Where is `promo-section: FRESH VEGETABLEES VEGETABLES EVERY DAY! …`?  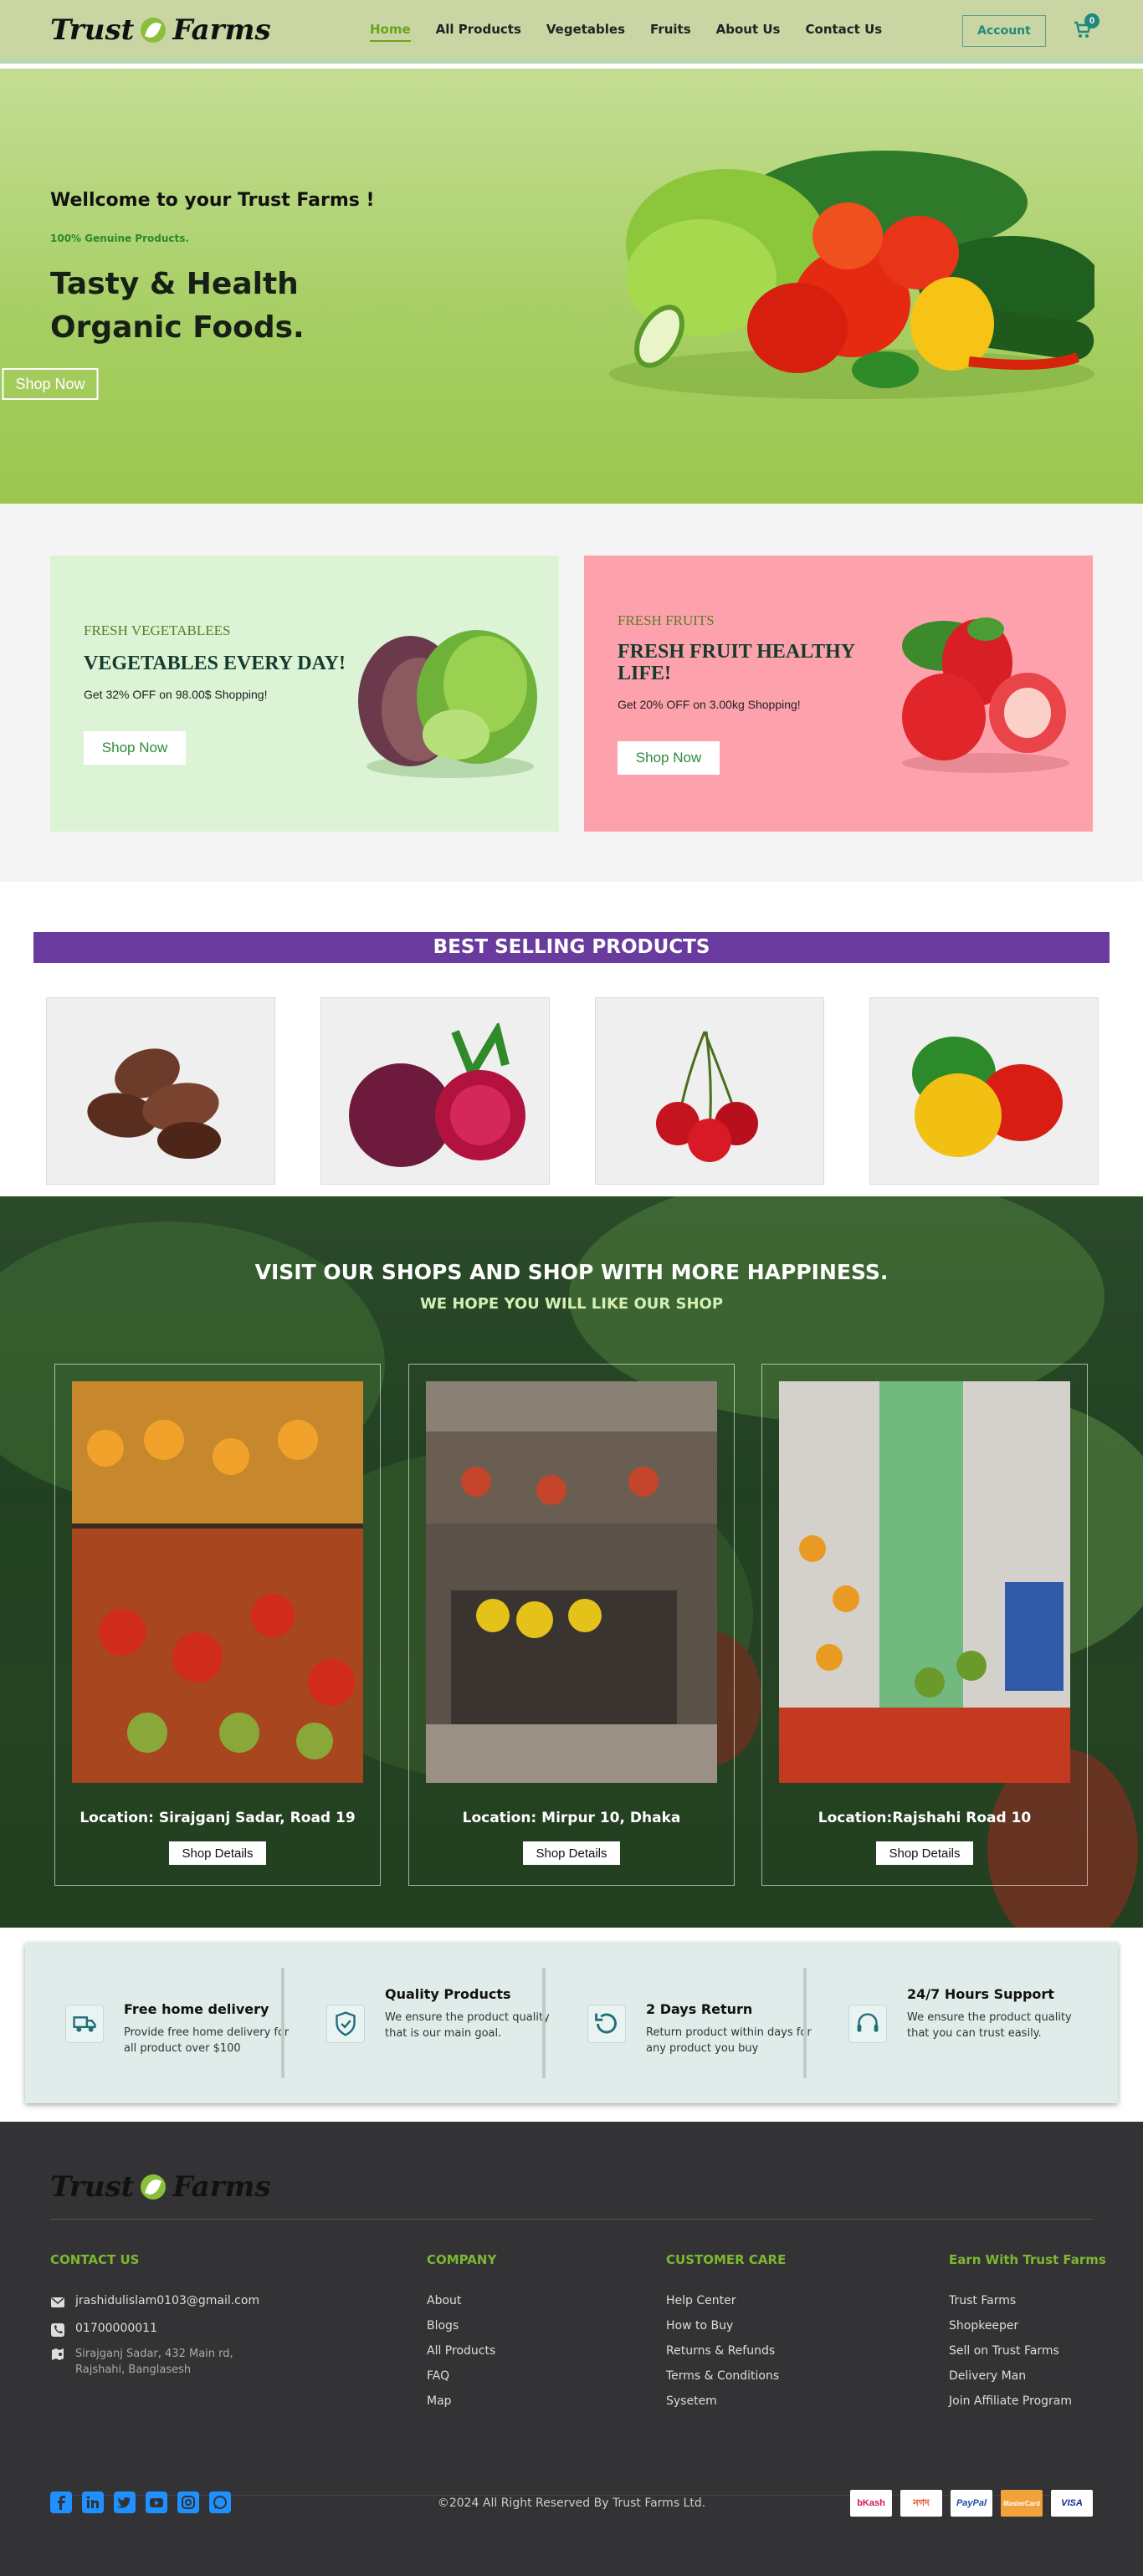 promo-section: FRESH VEGETABLEES VEGETABLES EVERY DAY! … is located at coordinates (571, 693).